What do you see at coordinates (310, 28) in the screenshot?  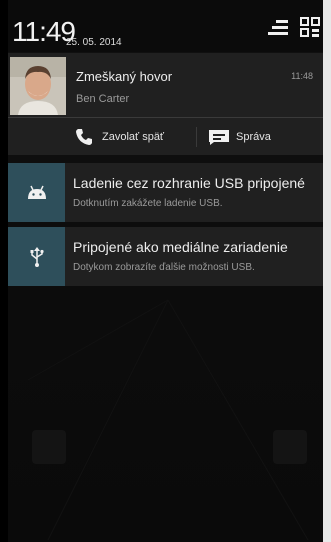 I see `quick-settings-grid-icon` at bounding box center [310, 28].